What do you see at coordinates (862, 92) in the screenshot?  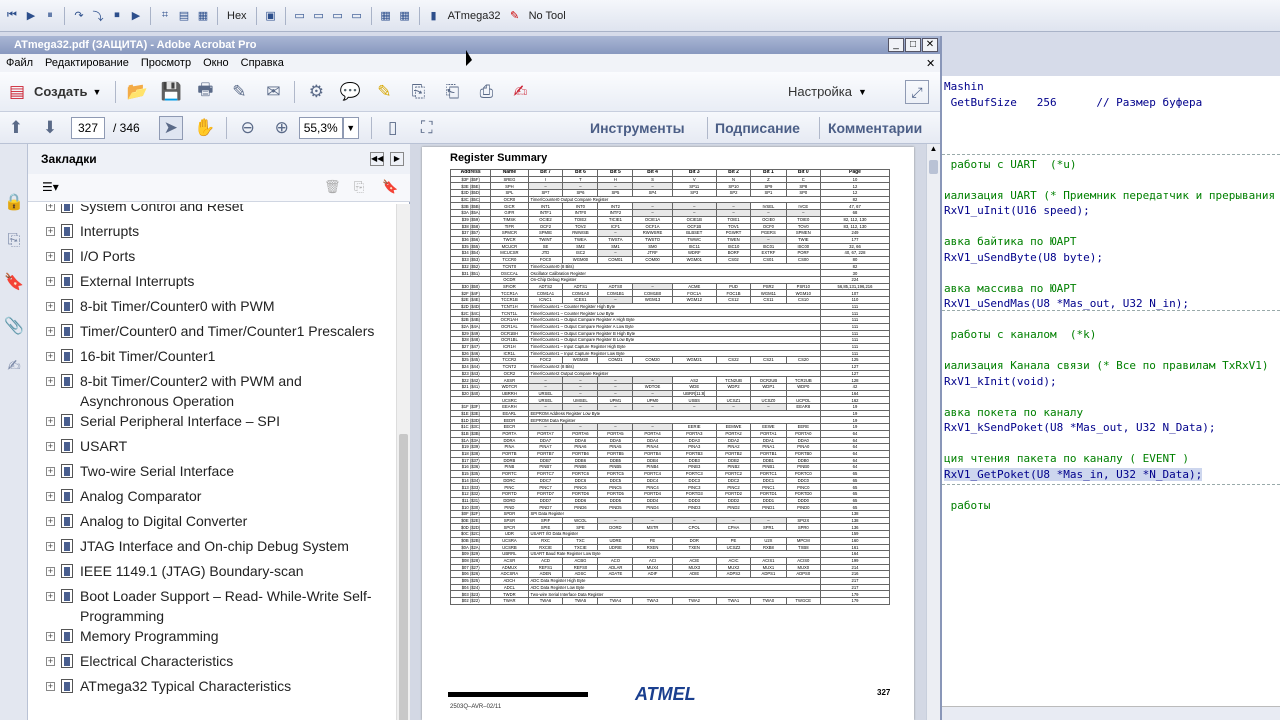 I see `chevron-down-icon: ▼` at bounding box center [862, 92].